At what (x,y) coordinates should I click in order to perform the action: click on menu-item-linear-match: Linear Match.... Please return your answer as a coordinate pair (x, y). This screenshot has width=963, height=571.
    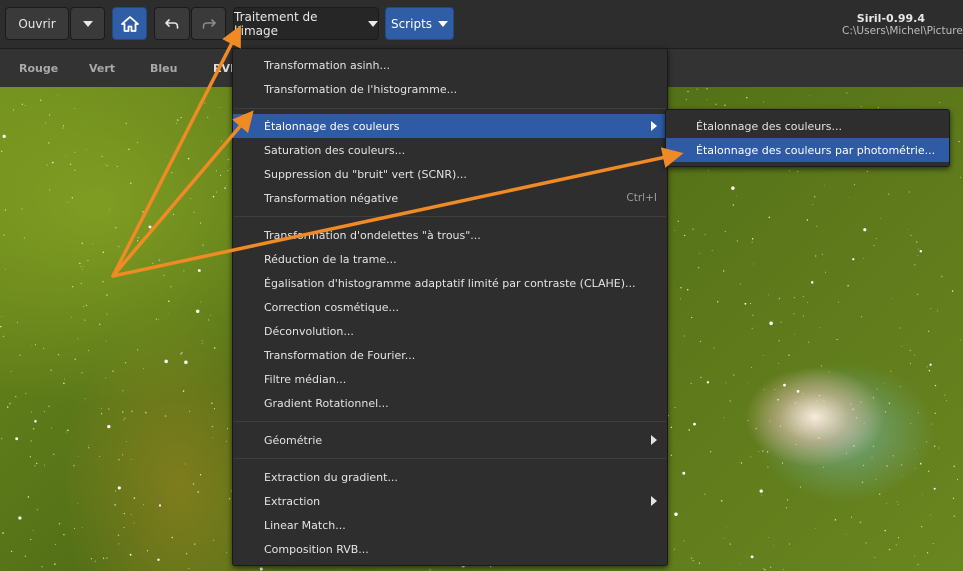
    Looking at the image, I should click on (450, 525).